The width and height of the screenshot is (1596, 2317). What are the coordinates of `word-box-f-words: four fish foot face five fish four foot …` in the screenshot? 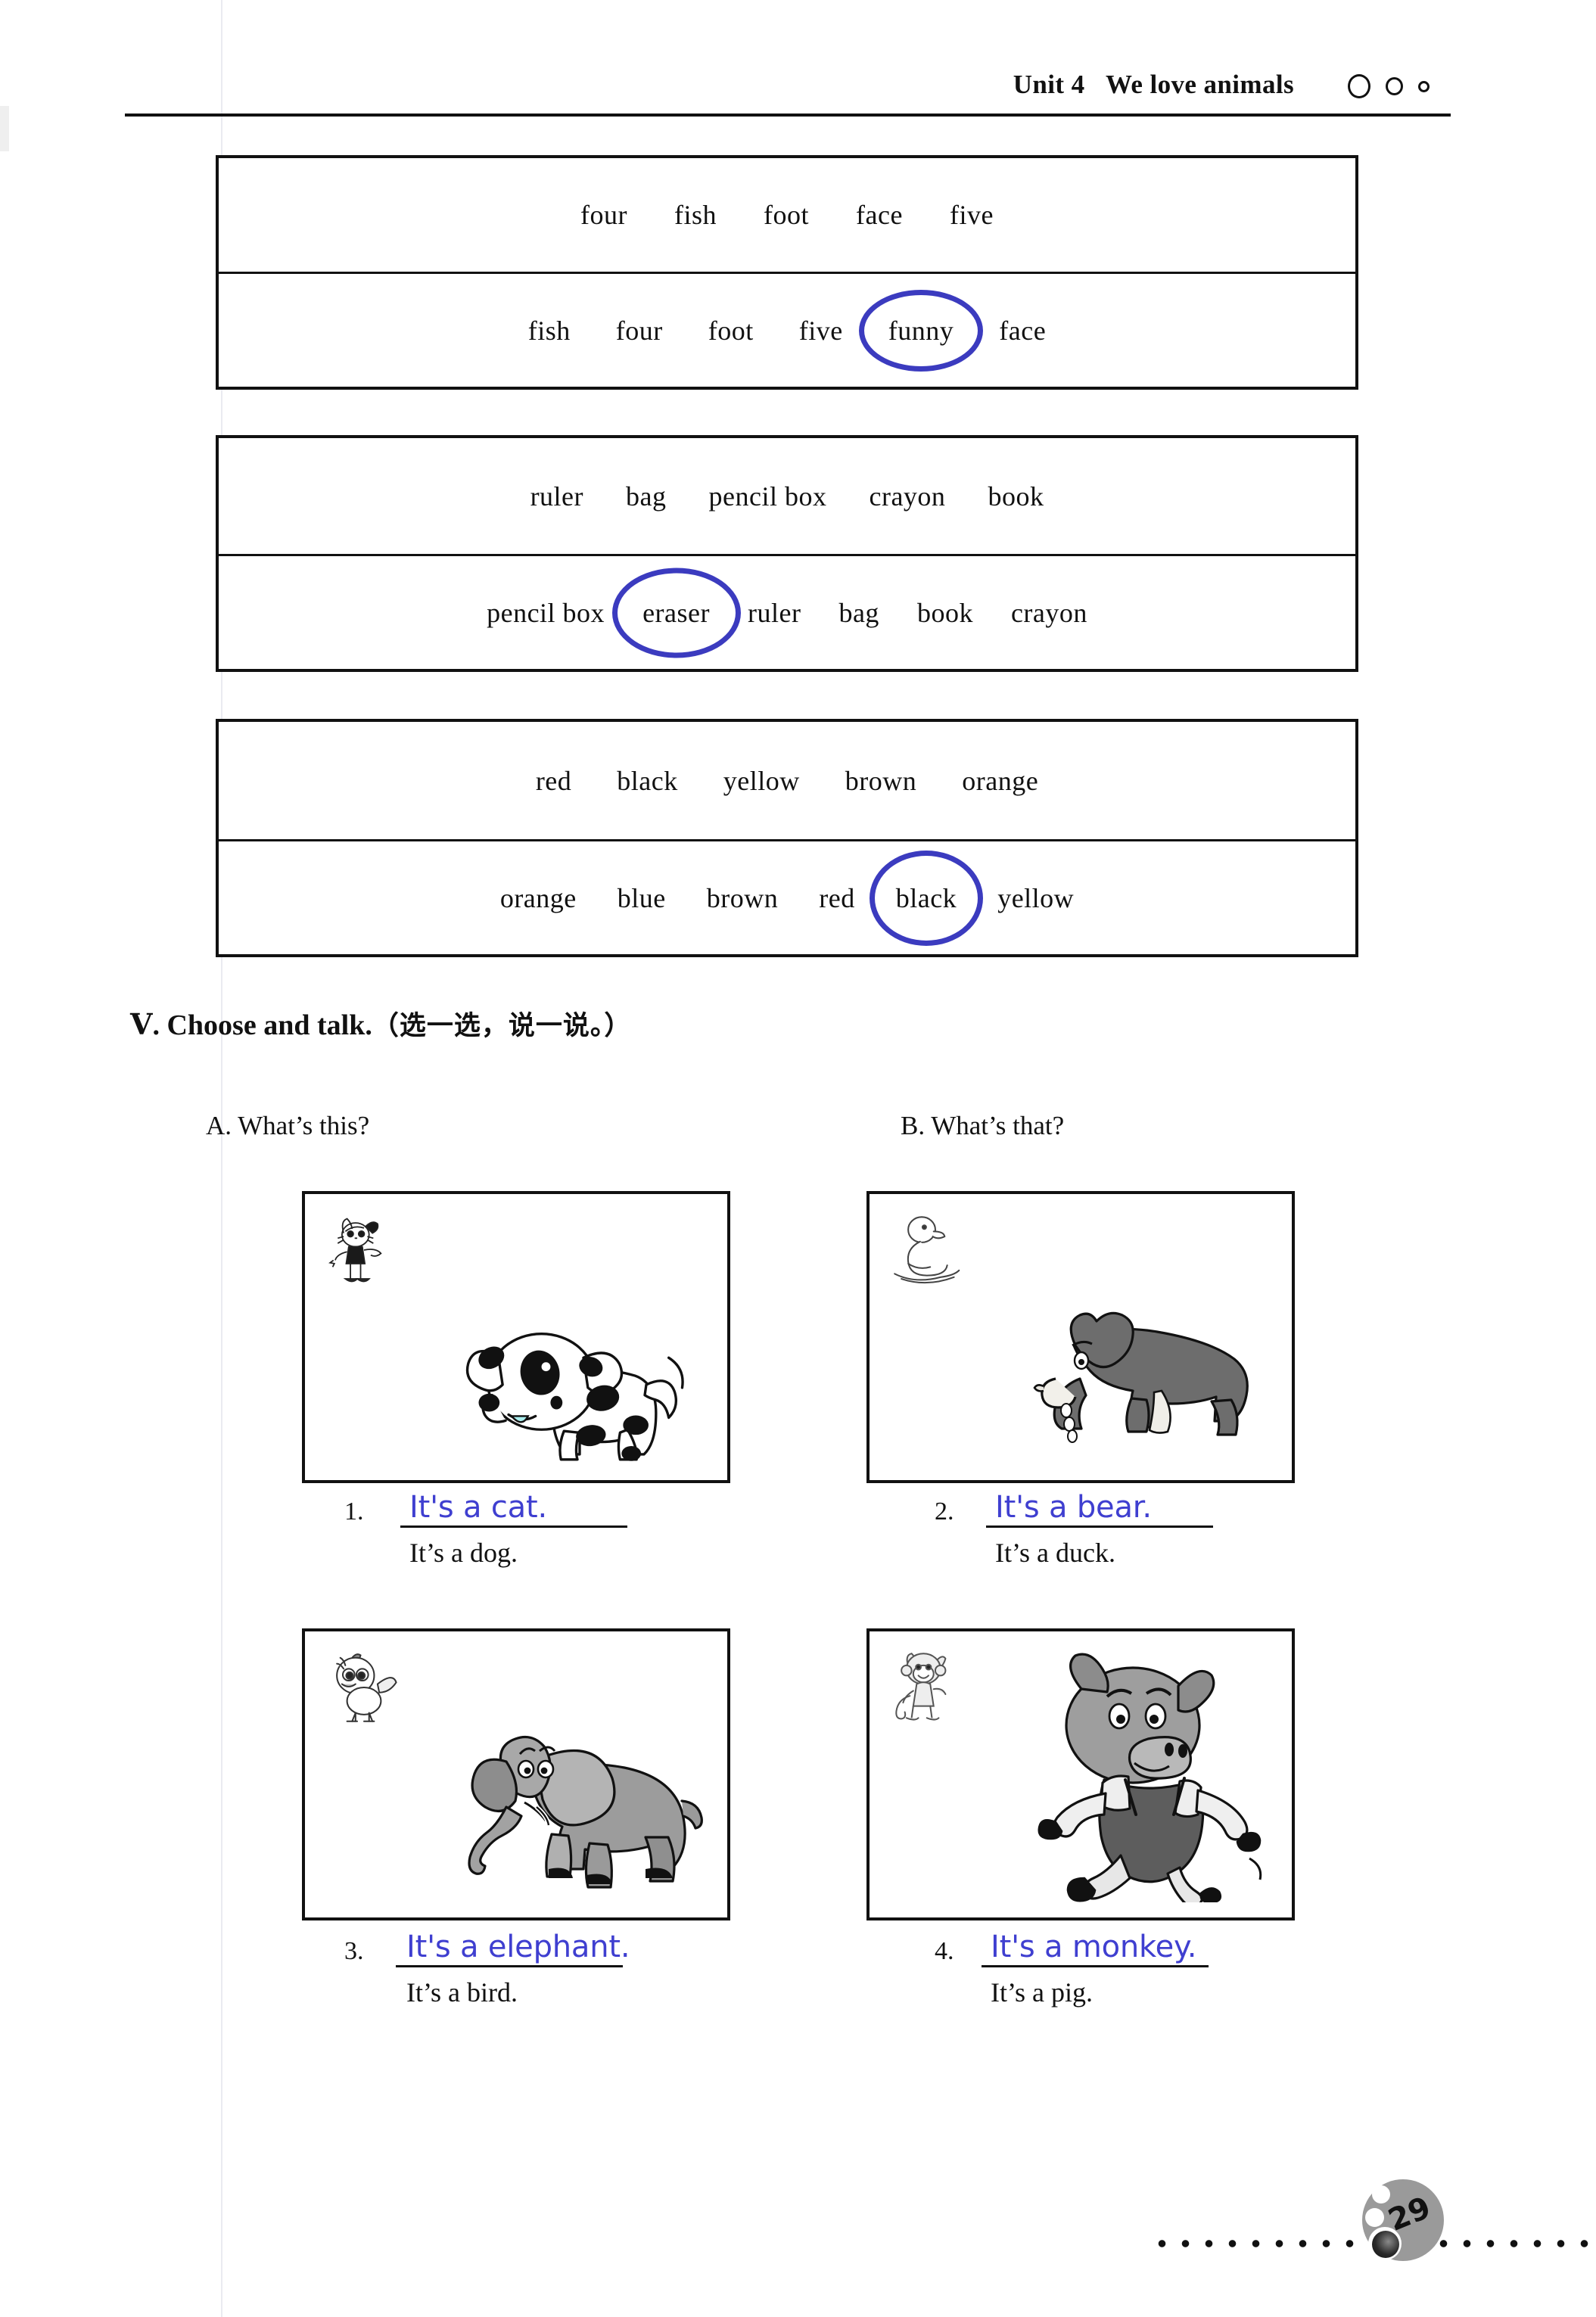 It's located at (787, 272).